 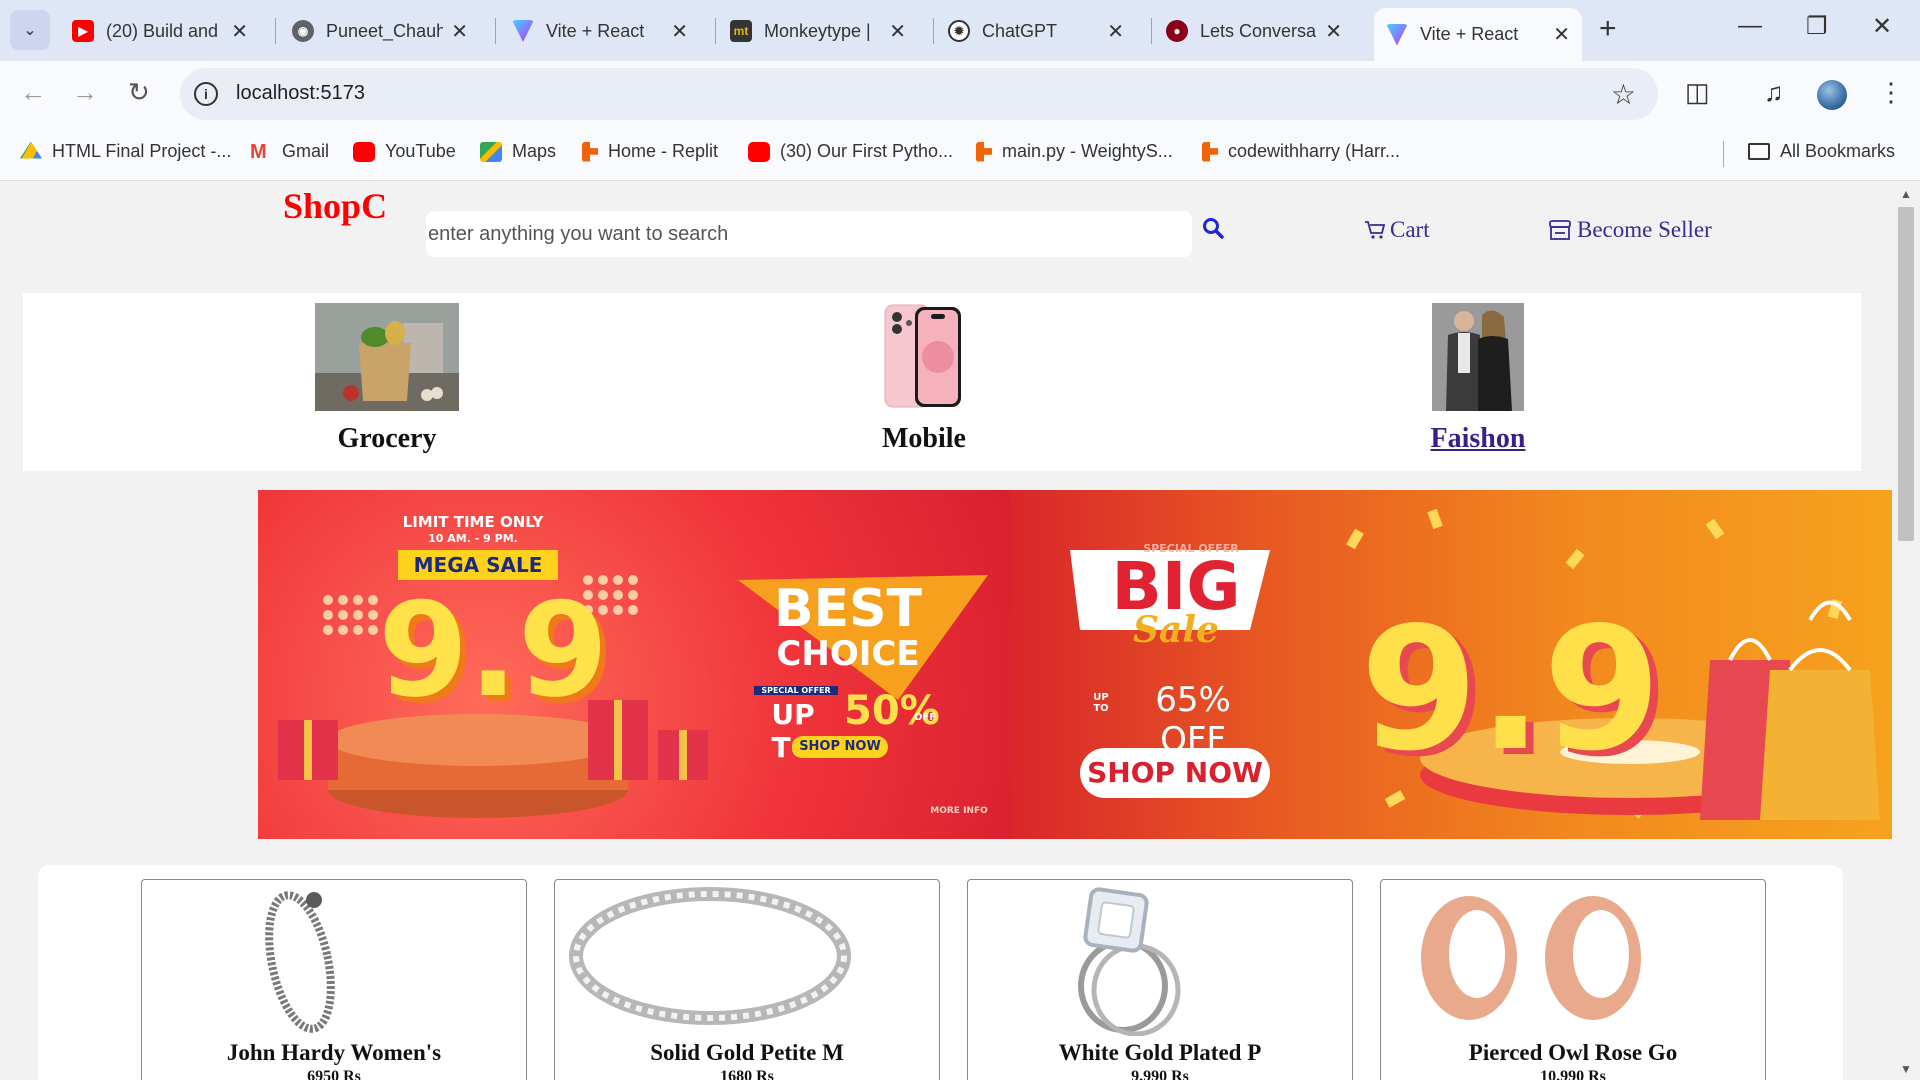 What do you see at coordinates (840, 747) in the screenshot?
I see `banner-shop-now-left: SHOP NOW` at bounding box center [840, 747].